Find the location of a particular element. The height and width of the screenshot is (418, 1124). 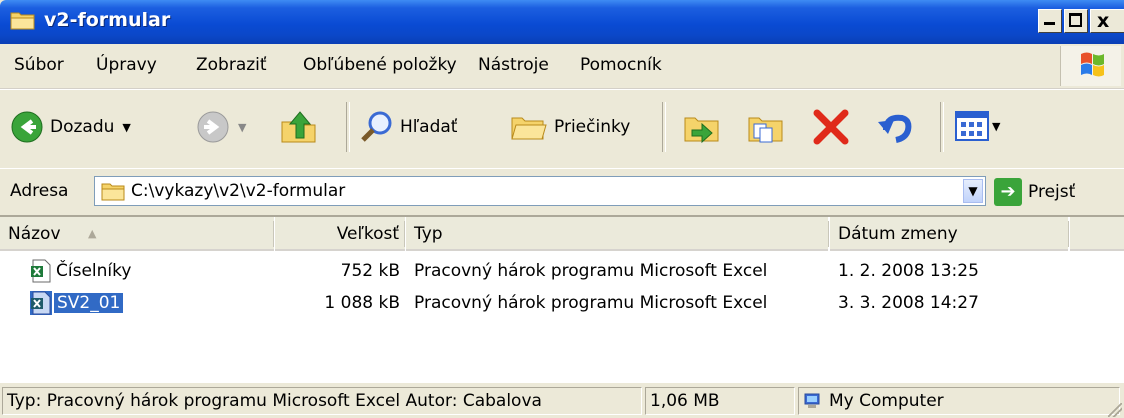

sort-ascending-icon: ▲ is located at coordinates (92, 233).